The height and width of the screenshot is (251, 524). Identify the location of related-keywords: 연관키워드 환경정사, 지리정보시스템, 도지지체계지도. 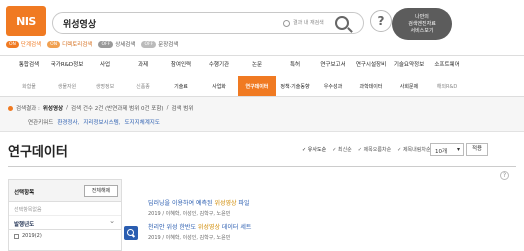
(94, 122).